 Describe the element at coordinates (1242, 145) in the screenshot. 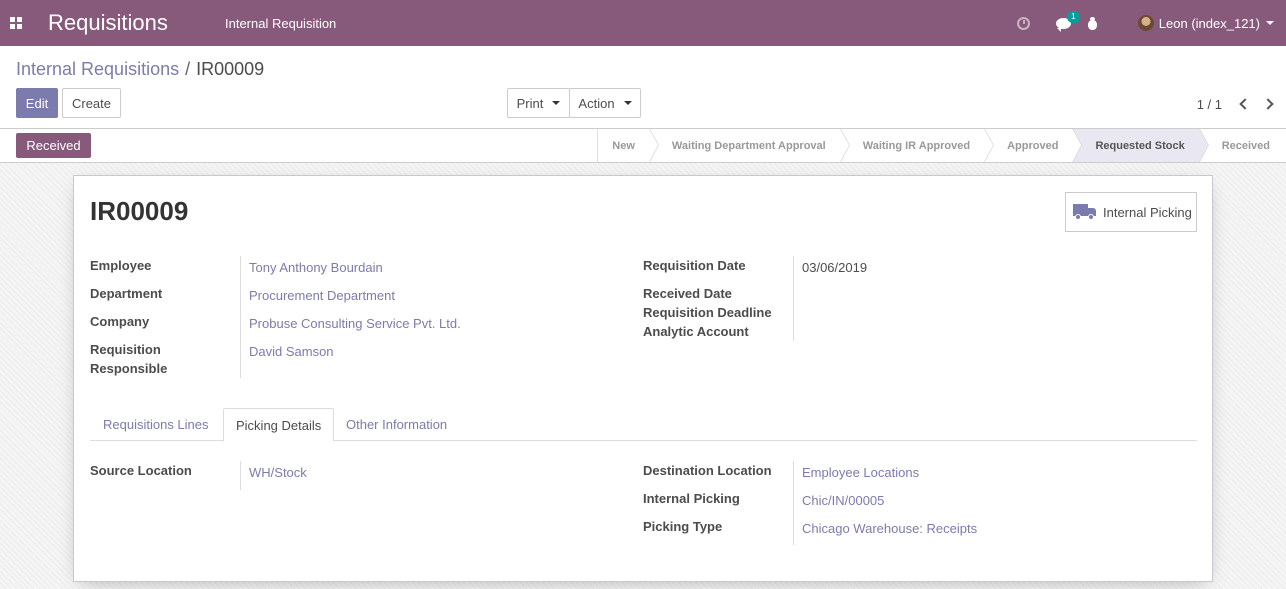

I see `stage-received: Received` at that location.